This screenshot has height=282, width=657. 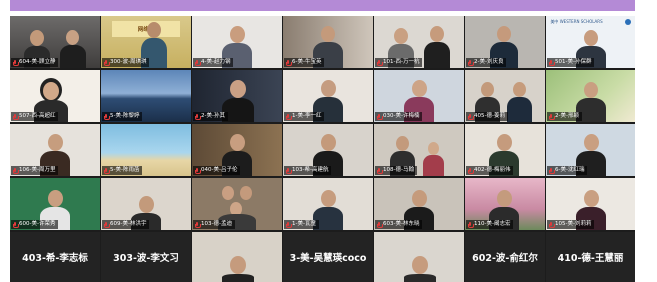 I want to click on participant-tile: 110-美-阚志宏, so click(x=505, y=204).